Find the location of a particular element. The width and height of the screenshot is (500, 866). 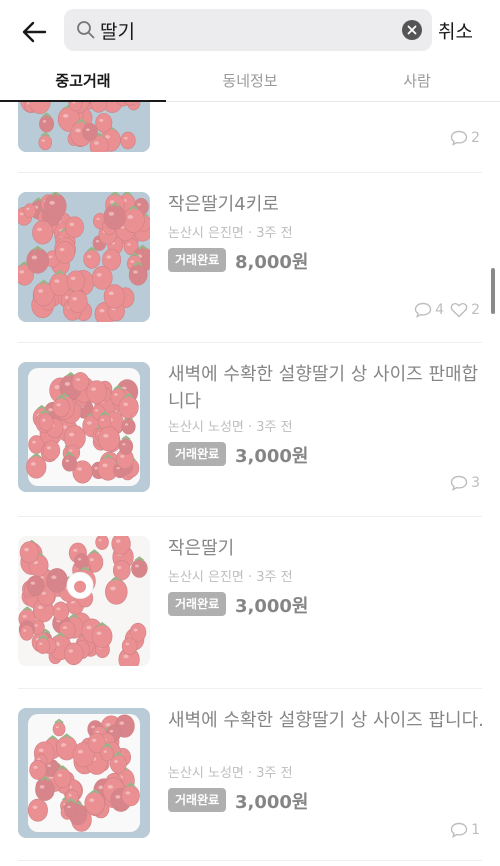

item-stats: 2 is located at coordinates (462, 138).